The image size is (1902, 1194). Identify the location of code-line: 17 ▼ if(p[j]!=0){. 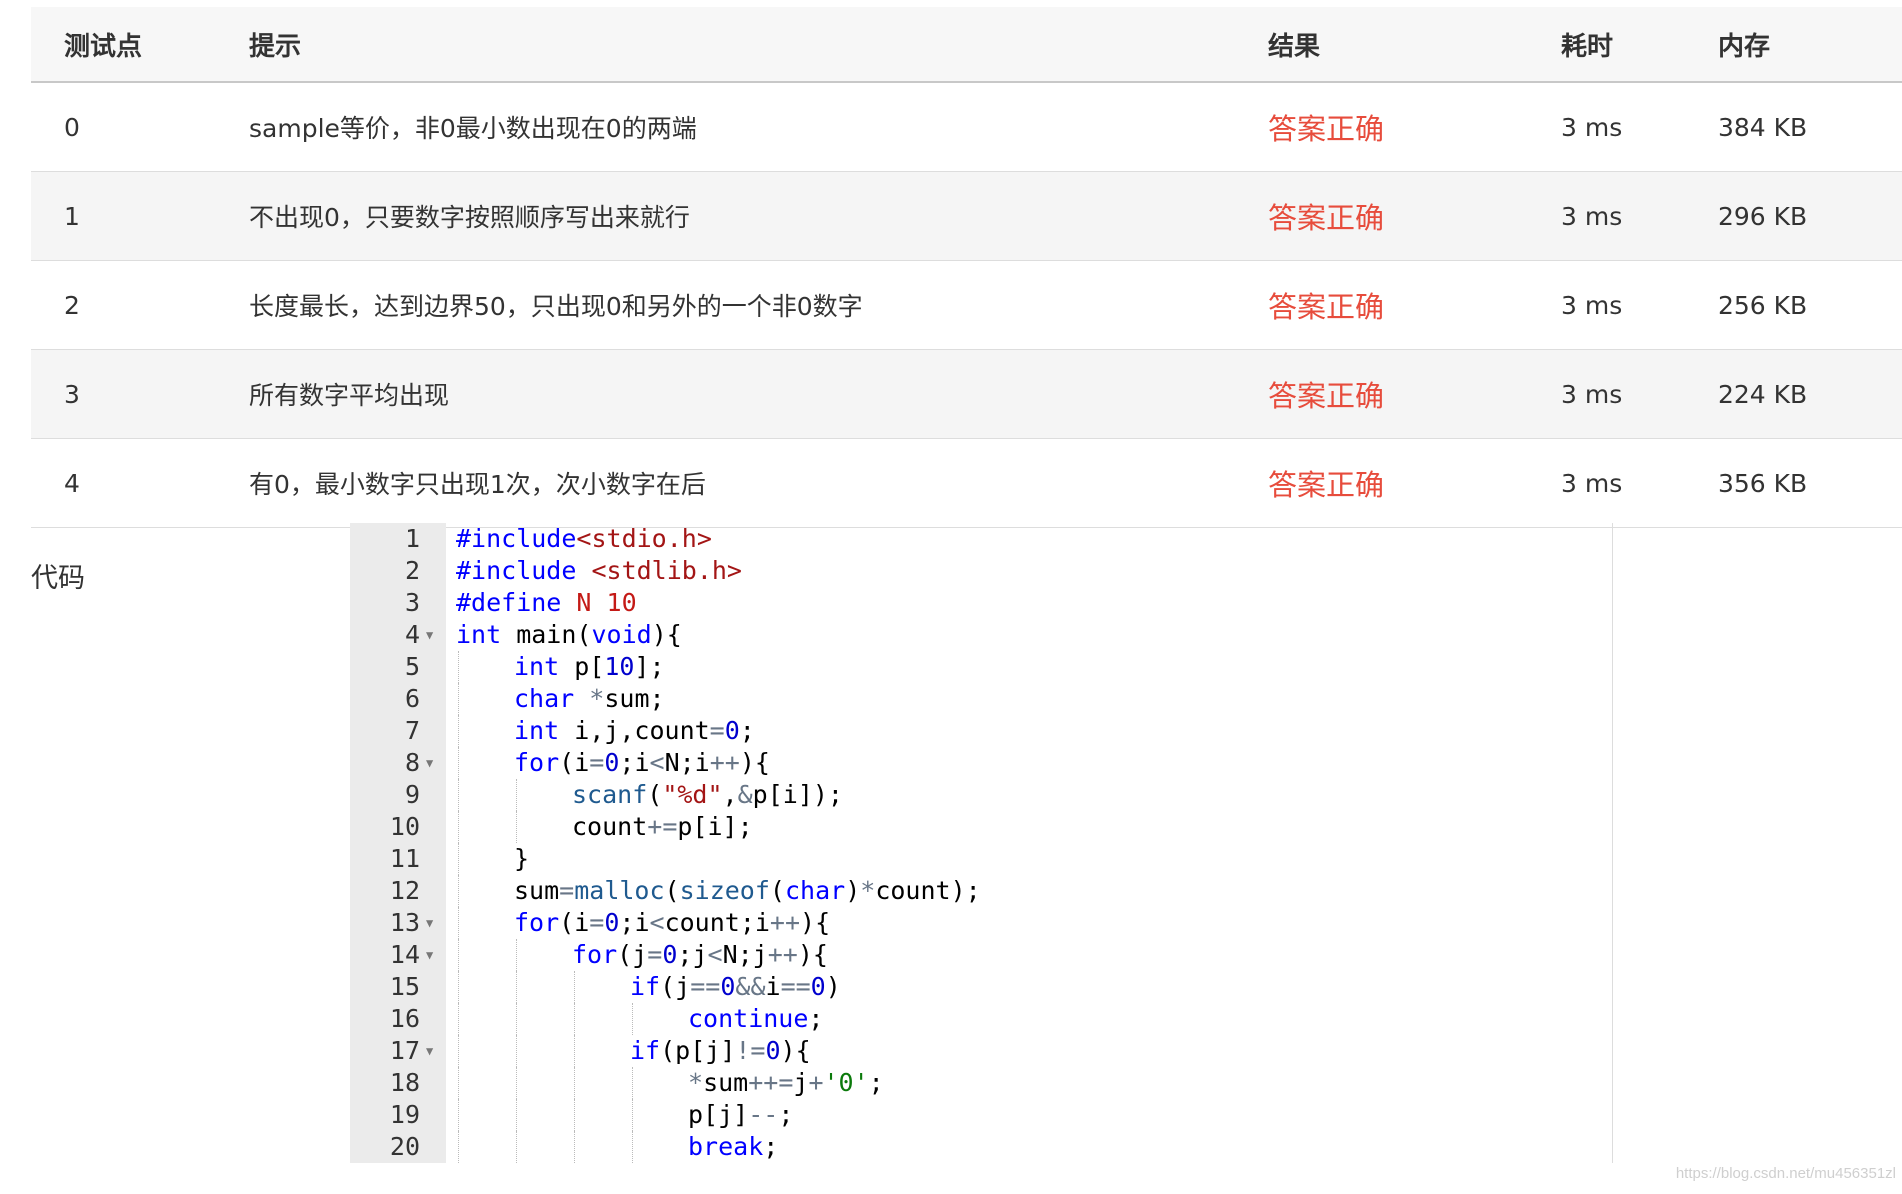
(981, 1051).